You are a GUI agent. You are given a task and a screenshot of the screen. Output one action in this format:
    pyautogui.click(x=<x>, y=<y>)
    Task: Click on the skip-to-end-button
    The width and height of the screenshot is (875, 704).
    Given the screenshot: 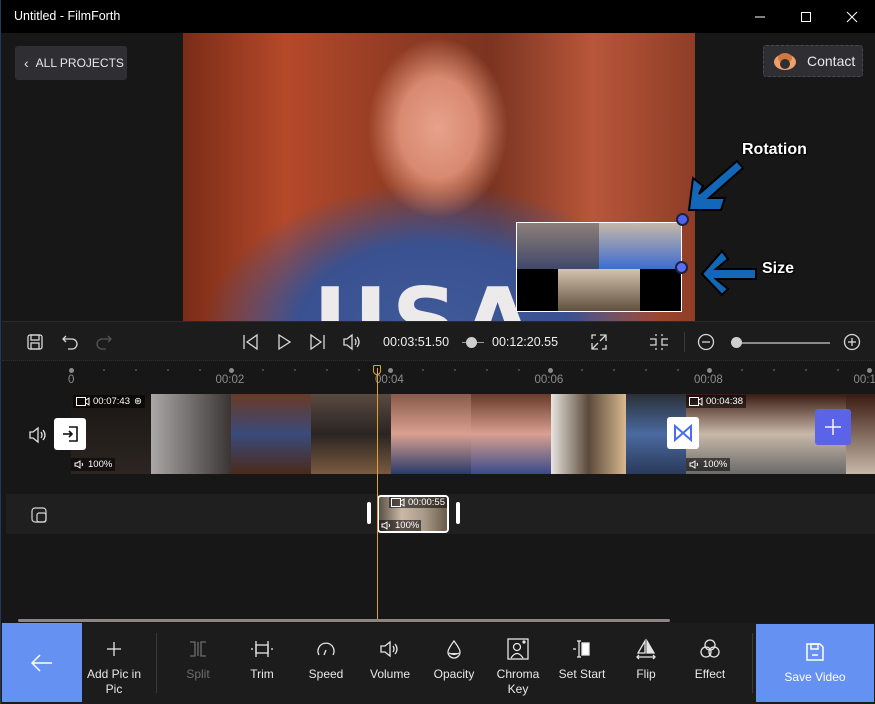 What is the action you would take?
    pyautogui.click(x=318, y=342)
    